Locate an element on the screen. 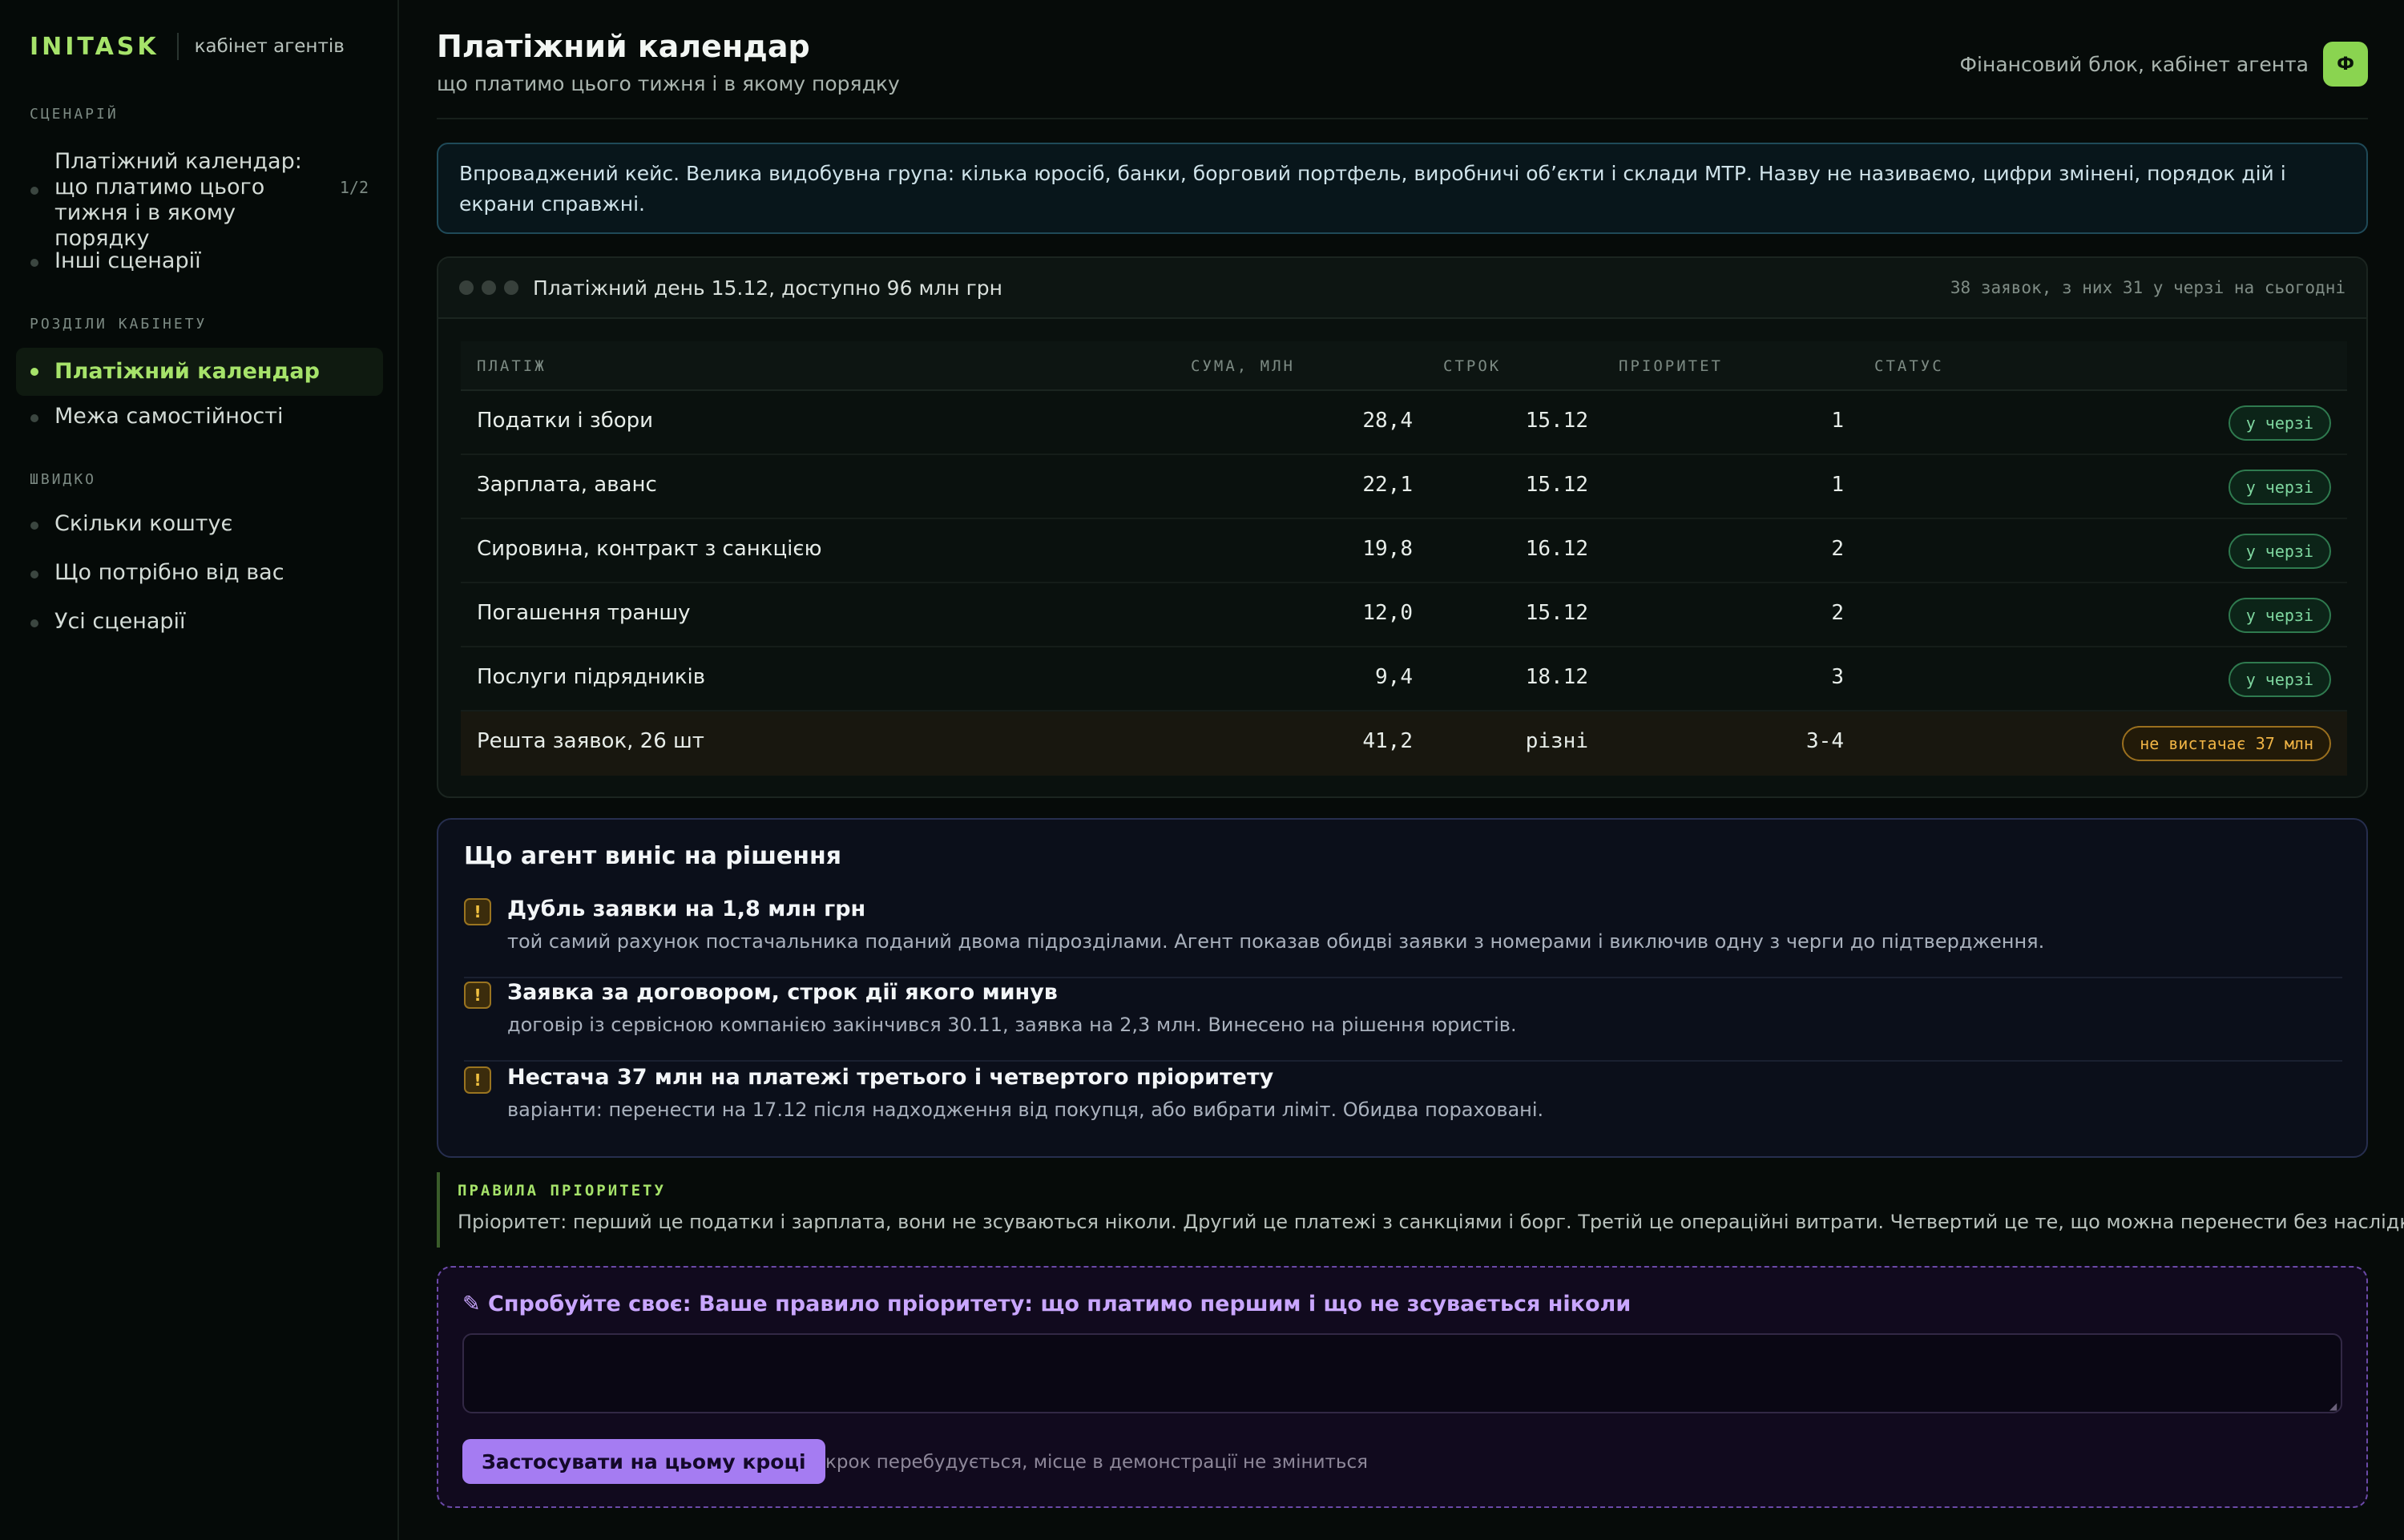  brand-logo: INITASK is located at coordinates (94, 46).